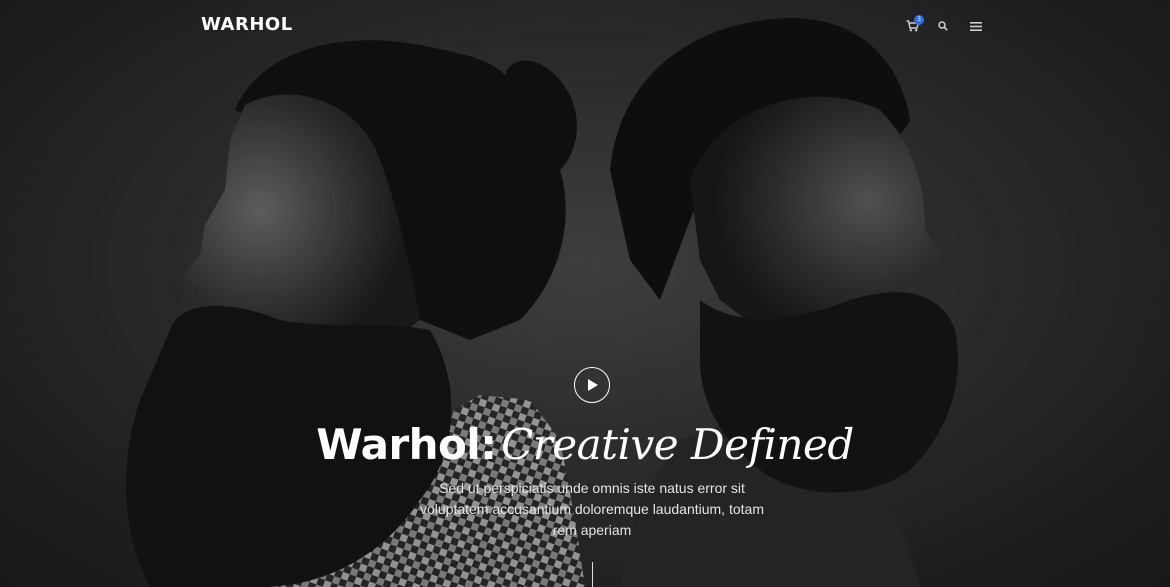 This screenshot has width=1170, height=587. I want to click on cart-count-badge: 3, so click(919, 20).